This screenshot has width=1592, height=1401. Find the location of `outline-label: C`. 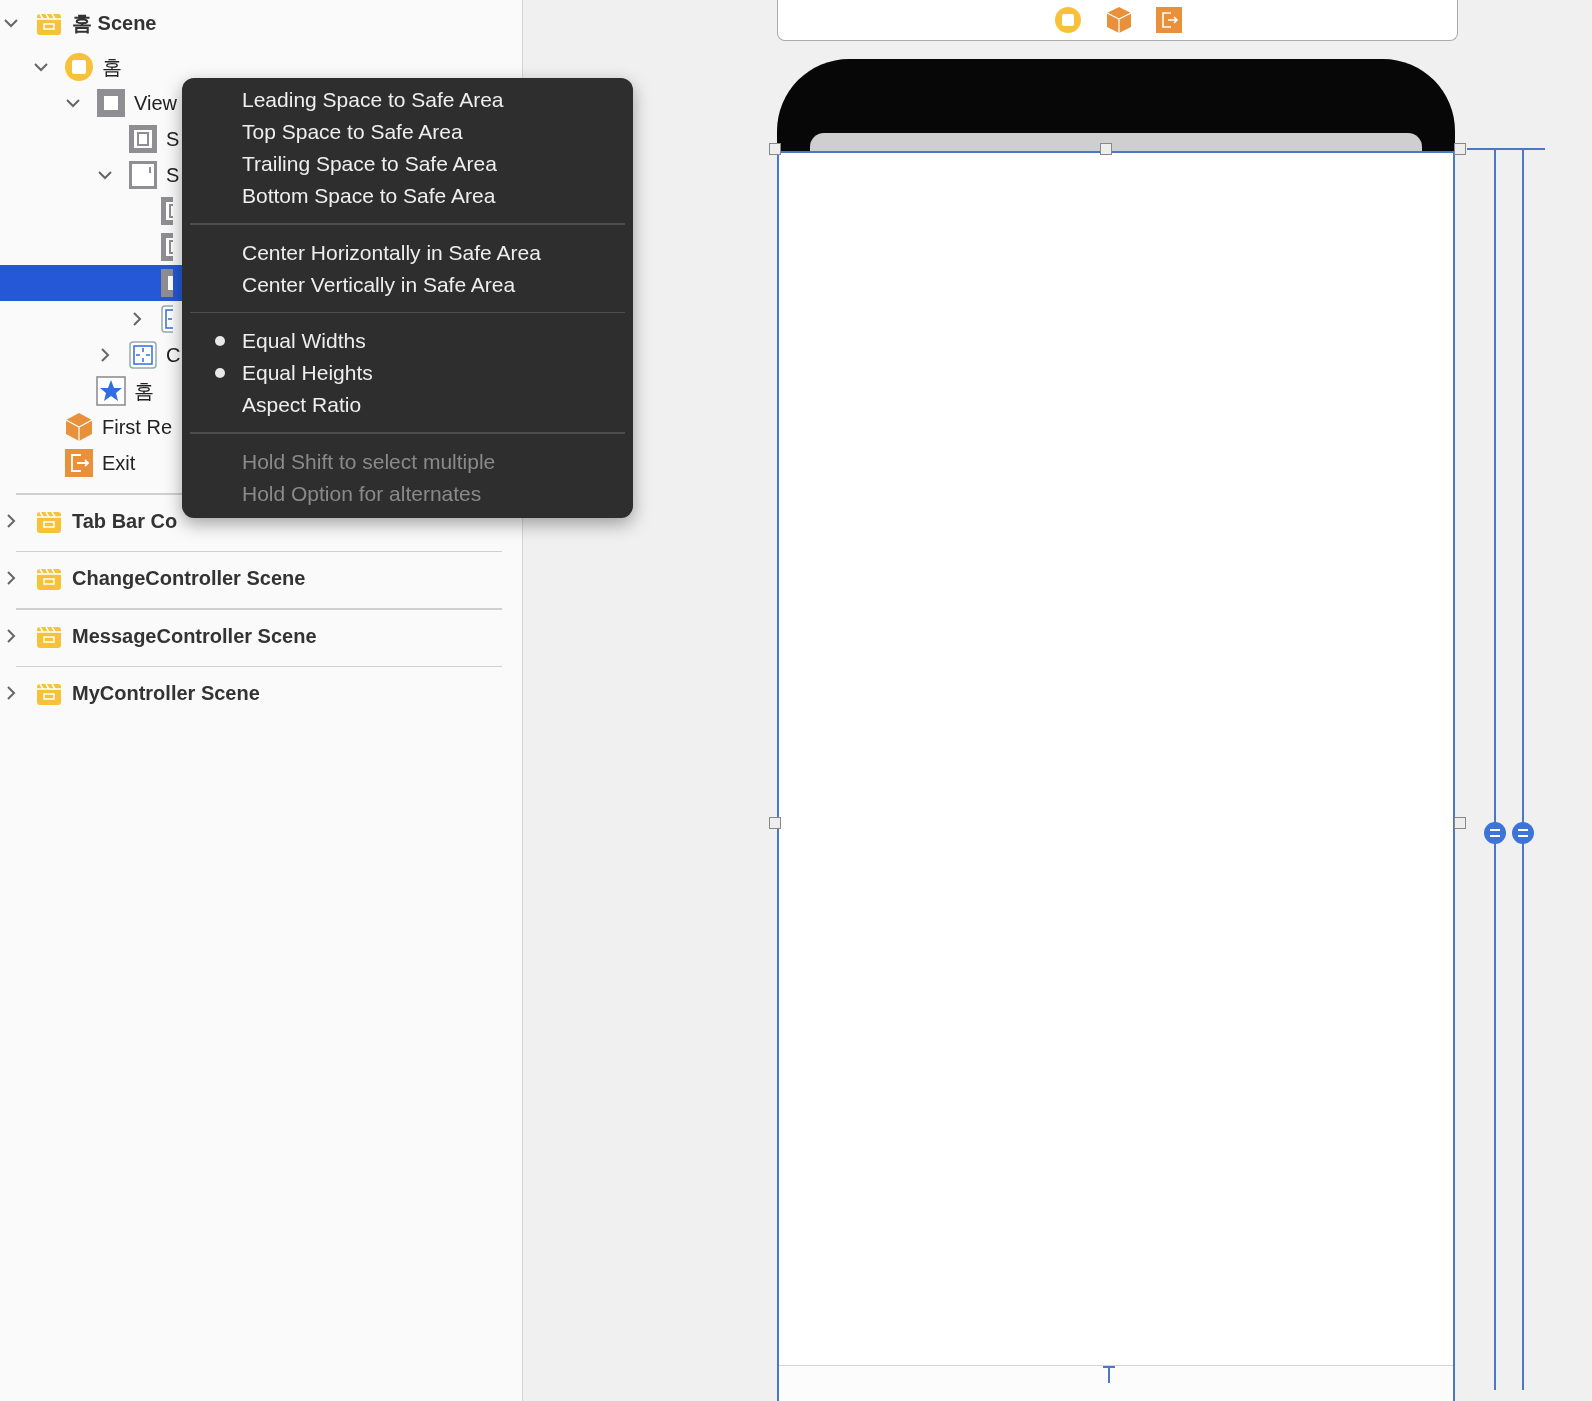

outline-label: C is located at coordinates (173, 355).